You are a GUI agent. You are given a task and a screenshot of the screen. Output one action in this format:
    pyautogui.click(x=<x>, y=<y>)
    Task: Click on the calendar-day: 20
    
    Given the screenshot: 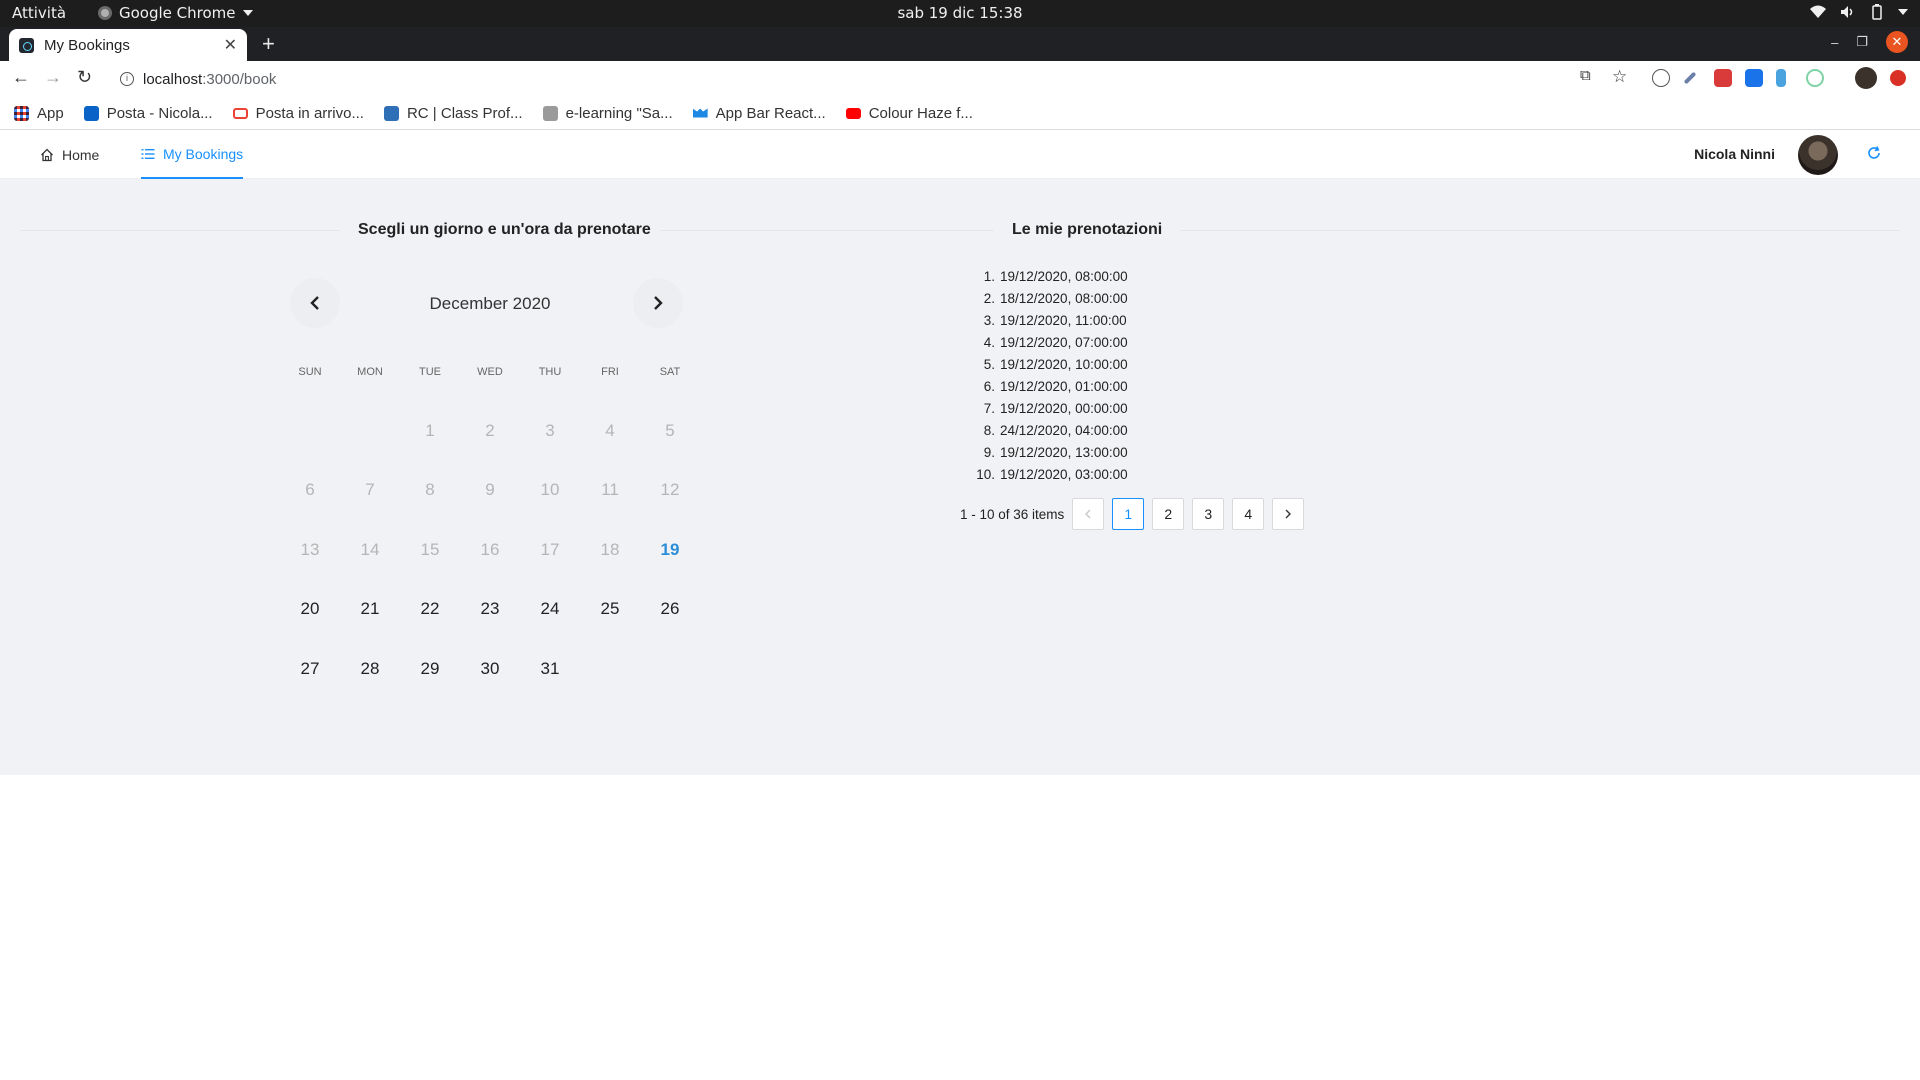 What is the action you would take?
    pyautogui.click(x=310, y=610)
    